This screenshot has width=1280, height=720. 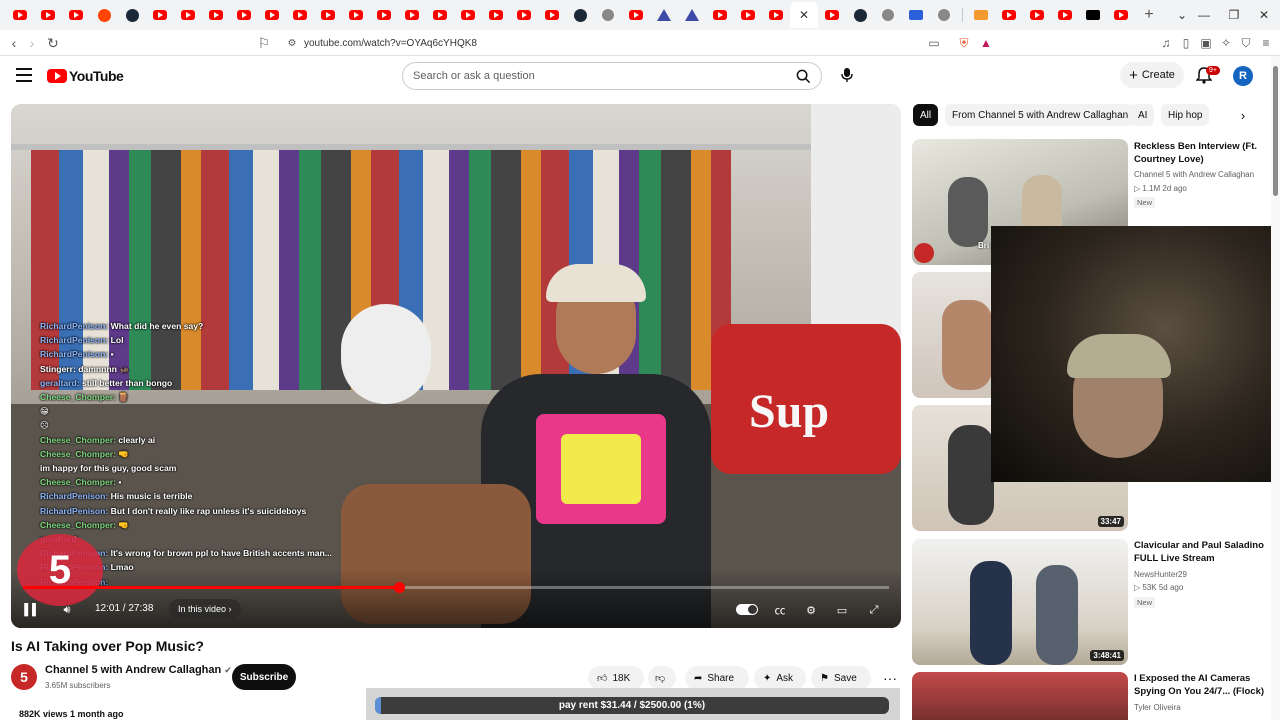 What do you see at coordinates (841, 678) in the screenshot?
I see `save-button: ⚑ Save` at bounding box center [841, 678].